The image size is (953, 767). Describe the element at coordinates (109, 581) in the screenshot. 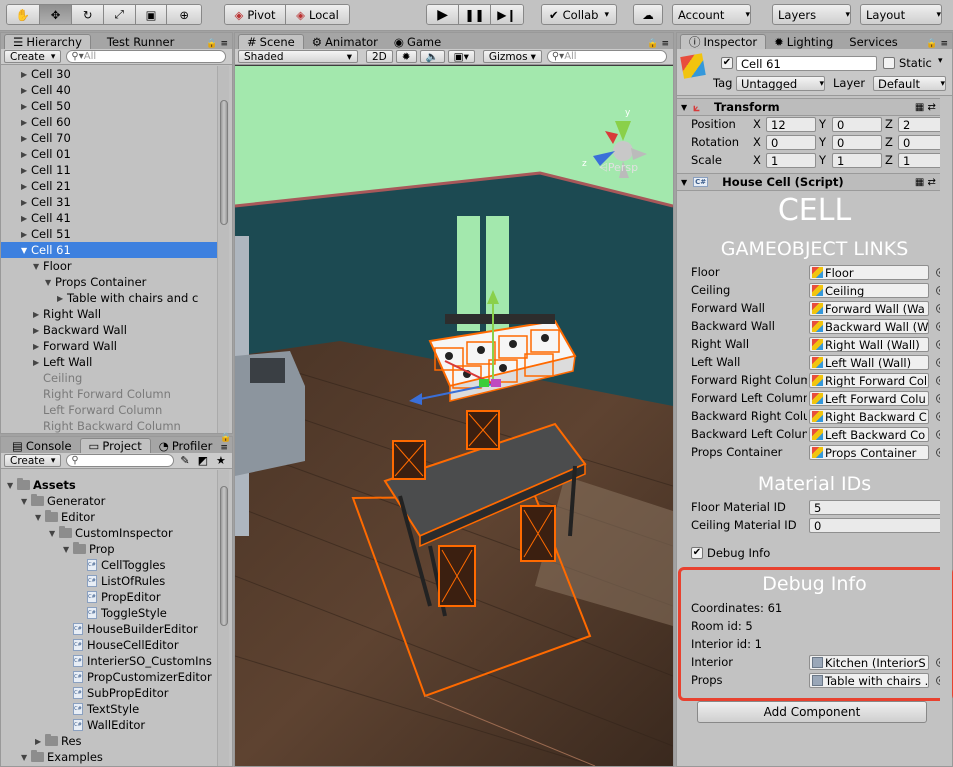

I see `project-item: C# ListOfRules` at that location.